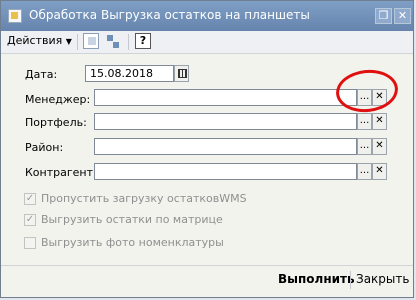  What do you see at coordinates (129, 73) in the screenshot?
I see `date-field: 15.08.2018` at bounding box center [129, 73].